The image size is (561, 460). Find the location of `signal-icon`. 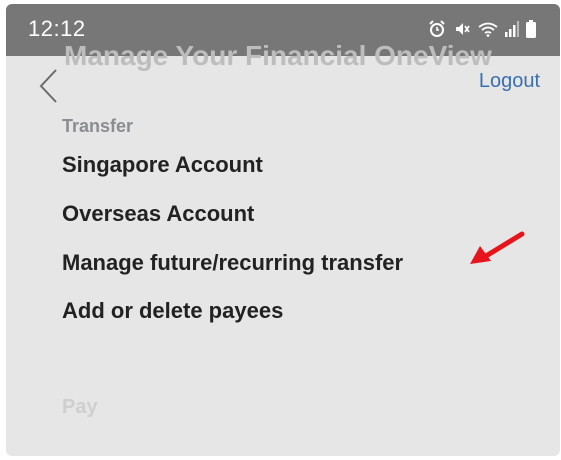

signal-icon is located at coordinates (512, 29).